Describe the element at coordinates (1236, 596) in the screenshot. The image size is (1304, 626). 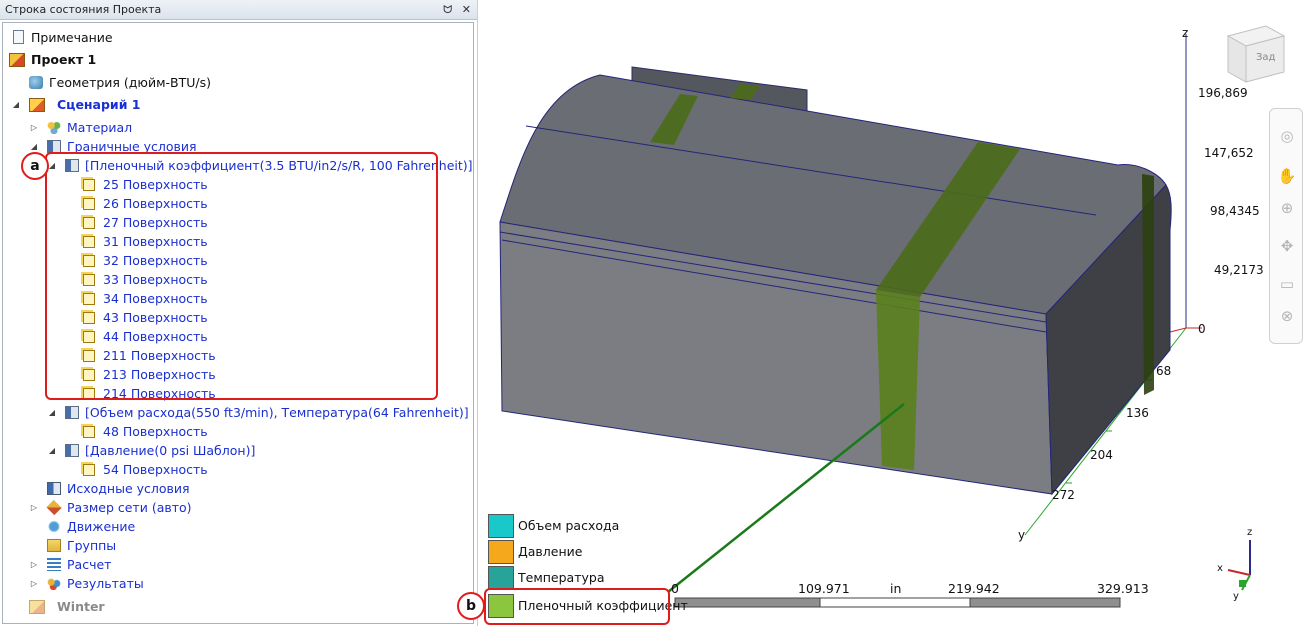
I see `triad-y-label: y` at that location.